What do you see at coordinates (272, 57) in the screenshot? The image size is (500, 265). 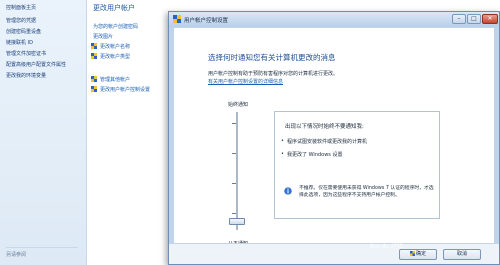 I see `dialog-heading: 选择何时通知您有关计算机更改的消息` at bounding box center [272, 57].